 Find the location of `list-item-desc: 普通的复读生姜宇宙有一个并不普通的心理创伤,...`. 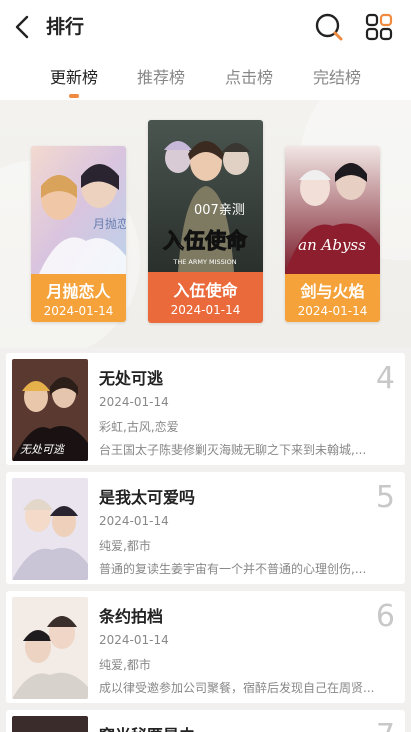

list-item-desc: 普通的复读生姜宇宙有一个并不普通的心理创伤,... is located at coordinates (233, 569).